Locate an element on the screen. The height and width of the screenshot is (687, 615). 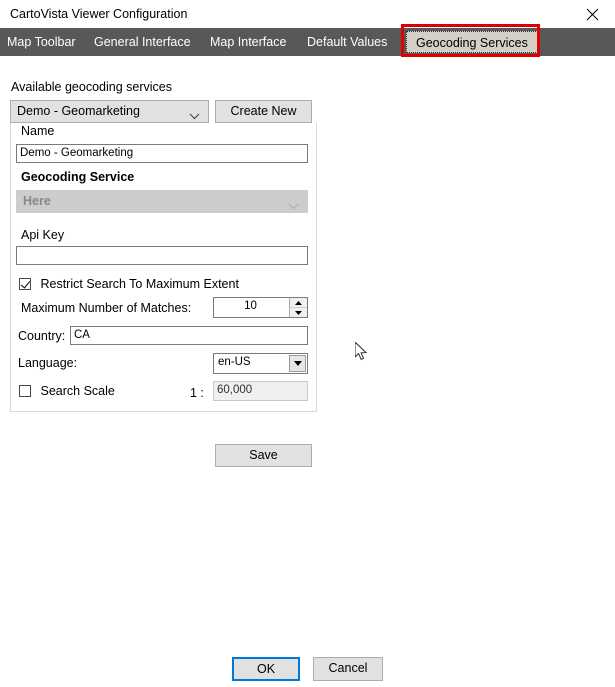
window-title: CartoVista Viewer Configuration is located at coordinates (99, 14).